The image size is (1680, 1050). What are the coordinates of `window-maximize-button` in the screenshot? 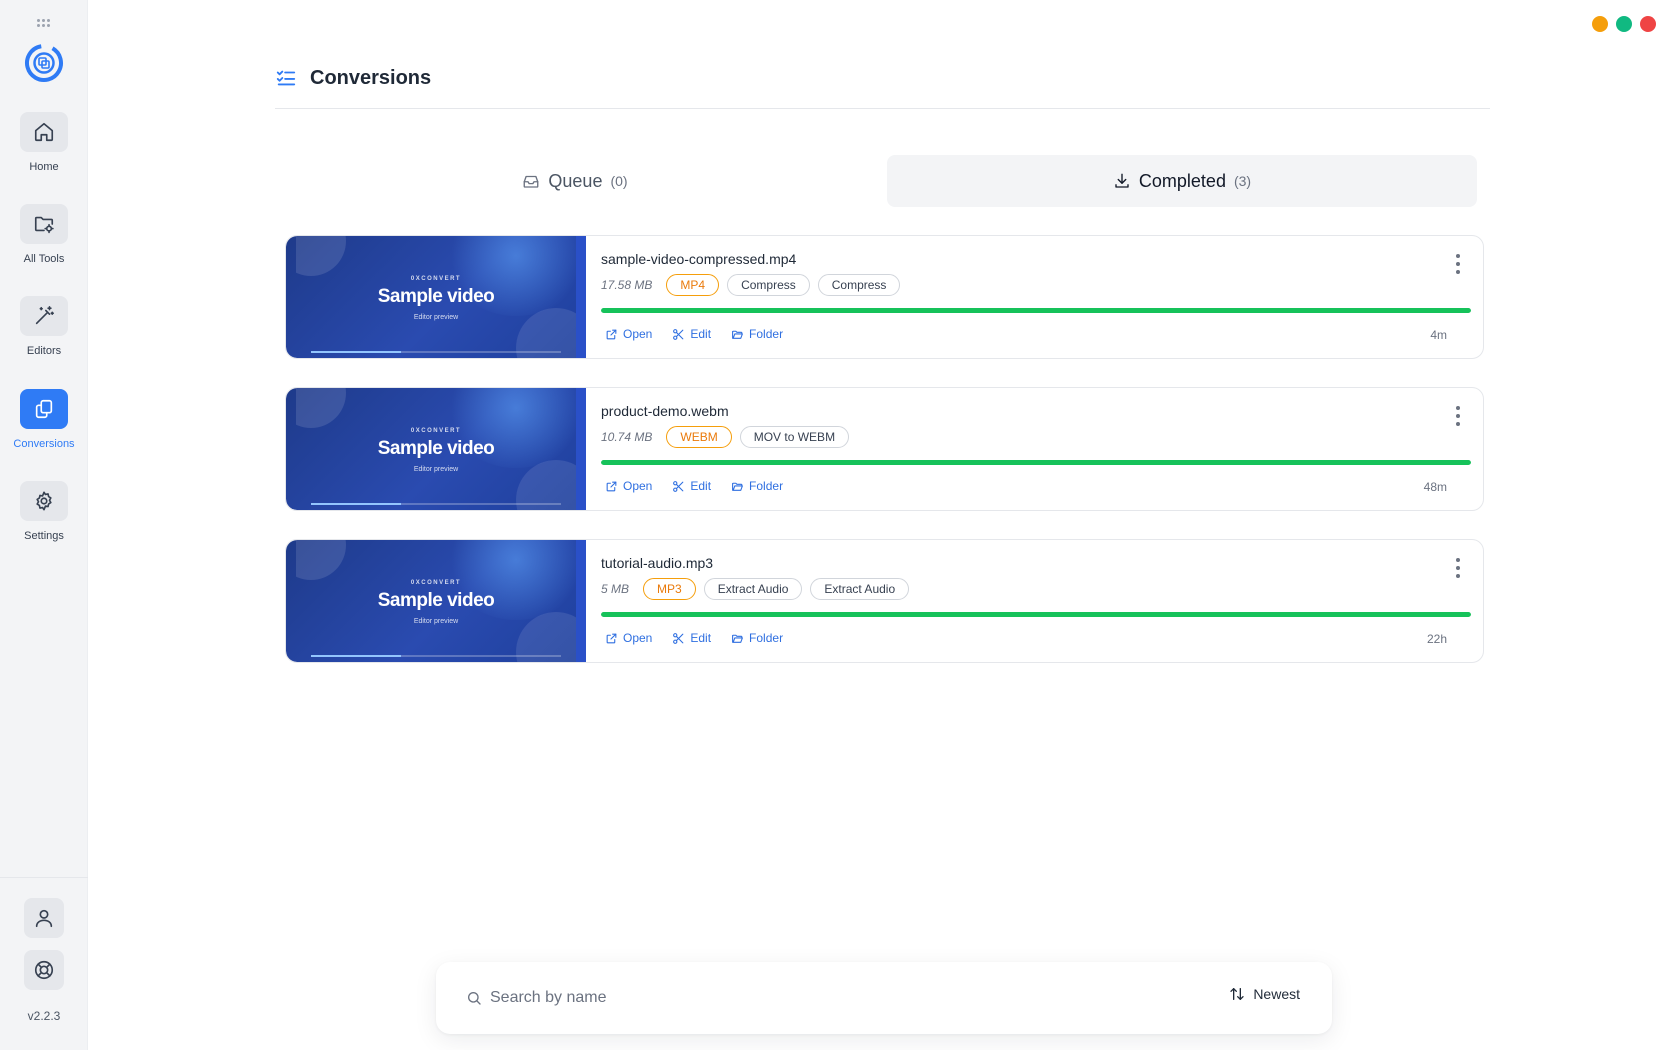 It's located at (1624, 24).